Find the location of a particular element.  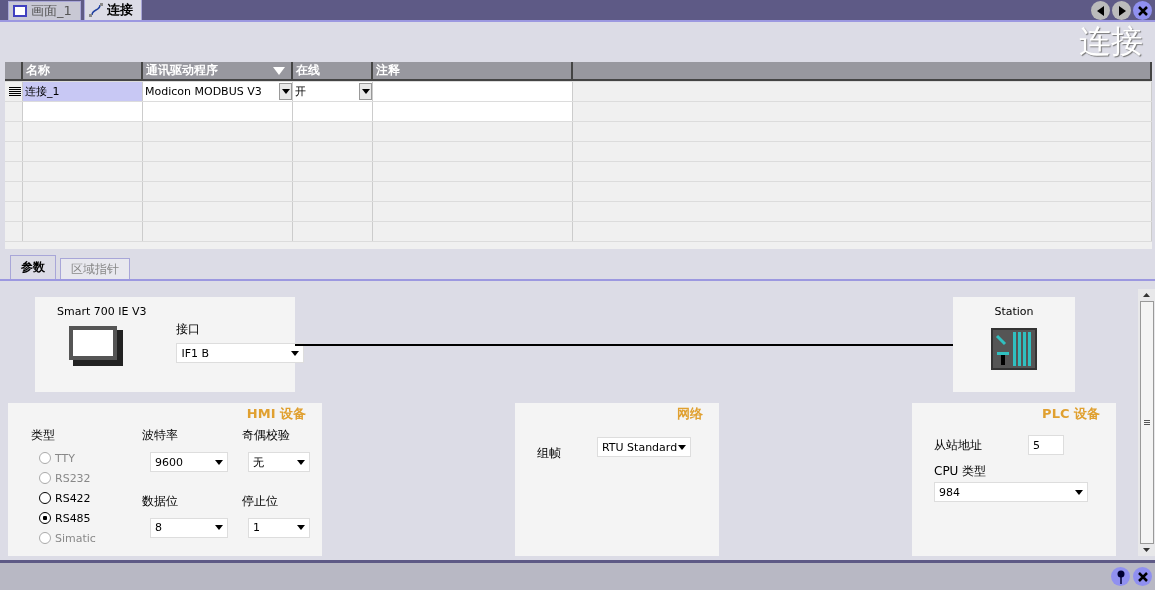

grip-icon is located at coordinates (1146, 422).